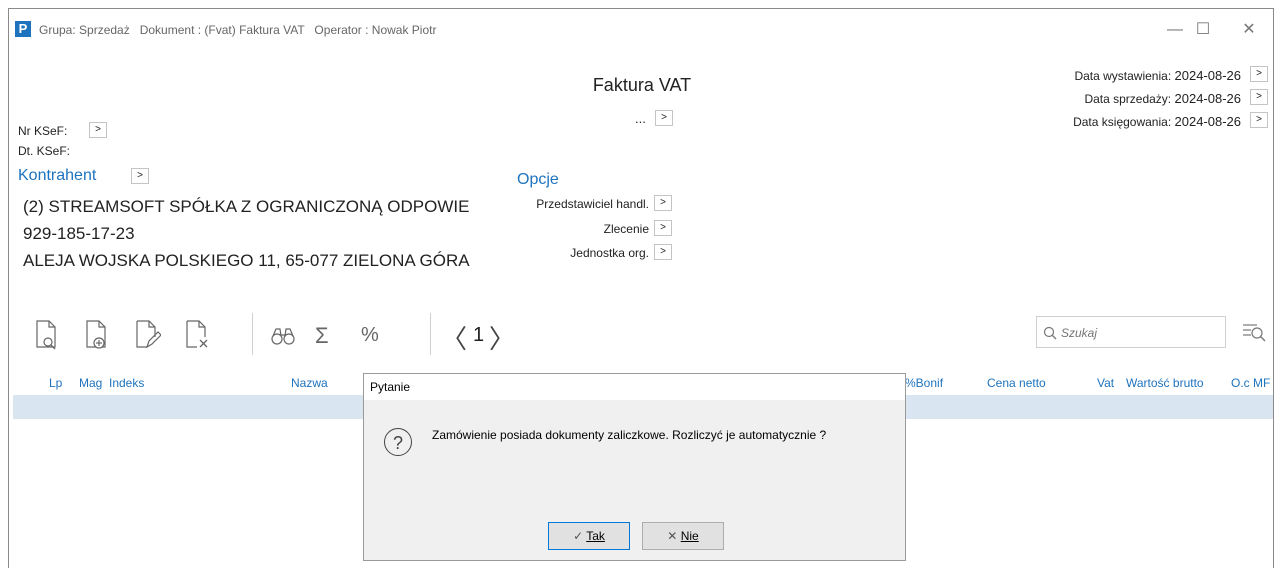  What do you see at coordinates (689, 536) in the screenshot?
I see `no-button-label: Nie` at bounding box center [689, 536].